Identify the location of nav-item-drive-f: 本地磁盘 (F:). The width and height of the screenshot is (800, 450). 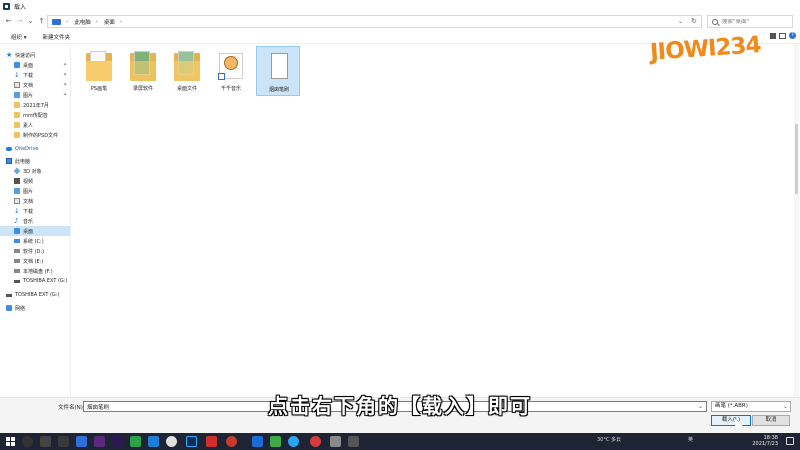
(35, 271).